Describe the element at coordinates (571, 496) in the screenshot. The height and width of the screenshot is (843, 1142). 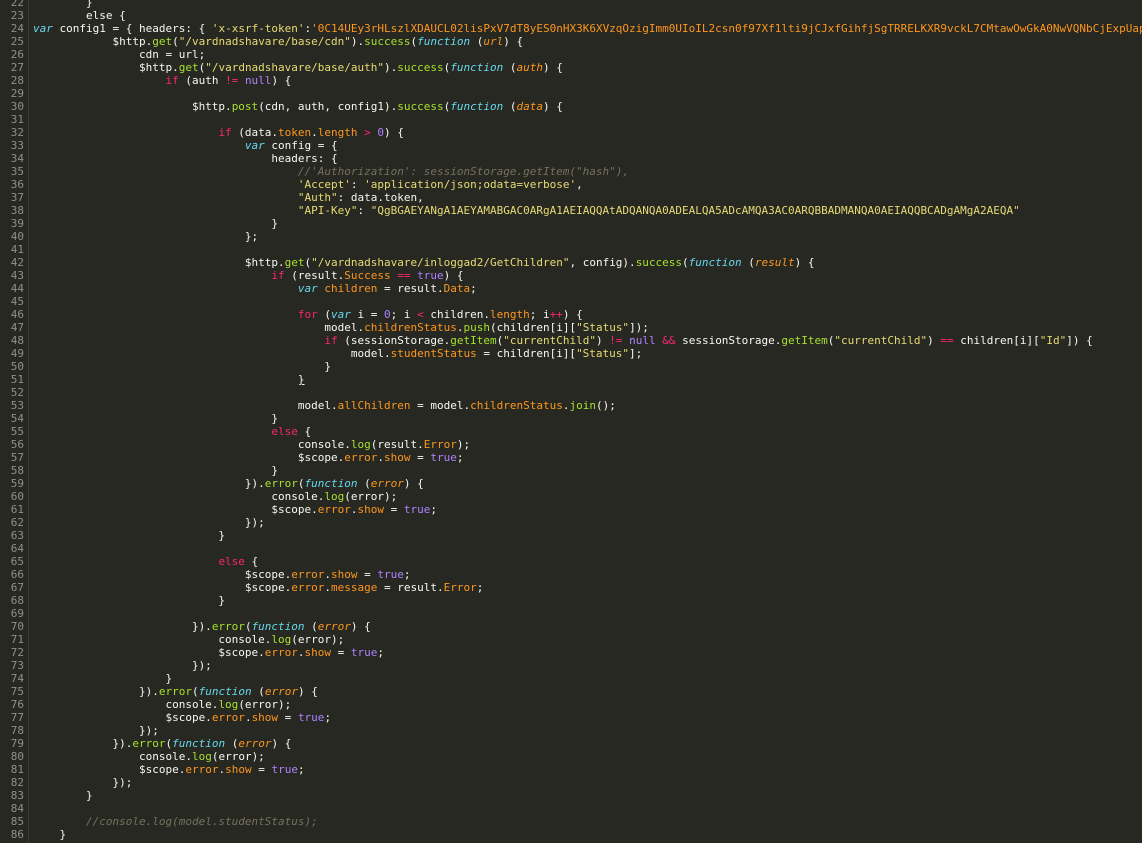
I see `code-line: 60 console.log(error);` at that location.